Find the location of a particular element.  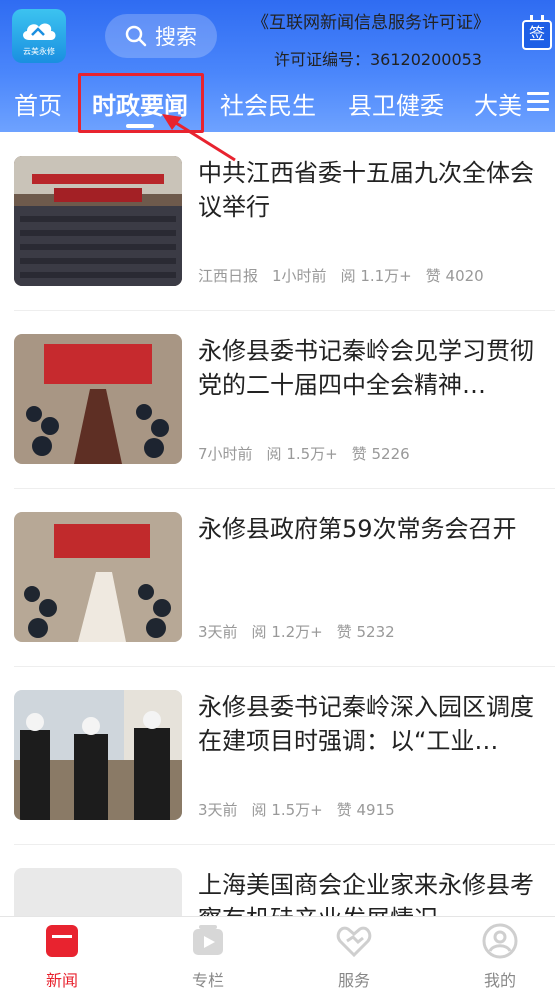

news-time: 7小时前 is located at coordinates (225, 454).